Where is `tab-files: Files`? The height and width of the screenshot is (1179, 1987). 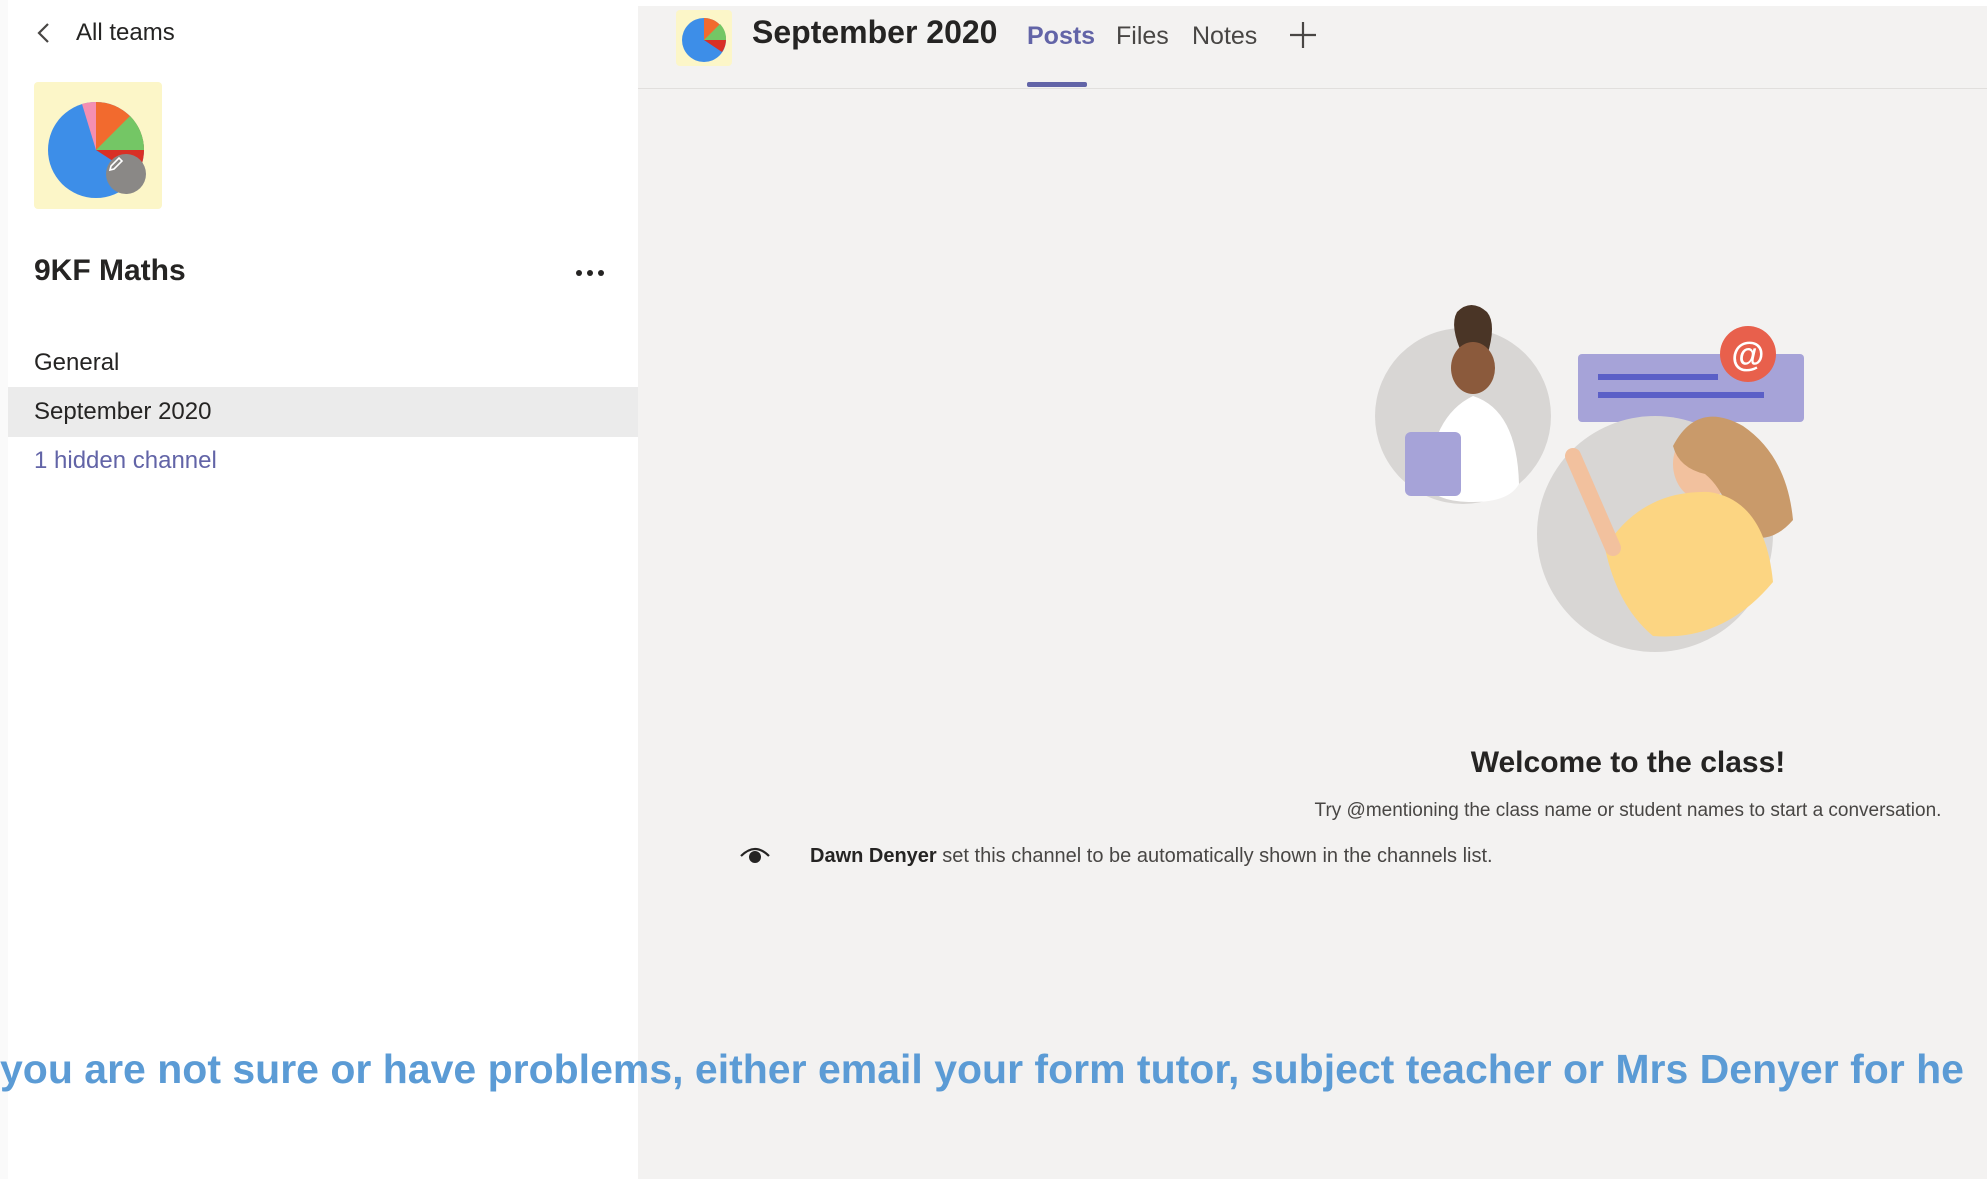
tab-files: Files is located at coordinates (1142, 36).